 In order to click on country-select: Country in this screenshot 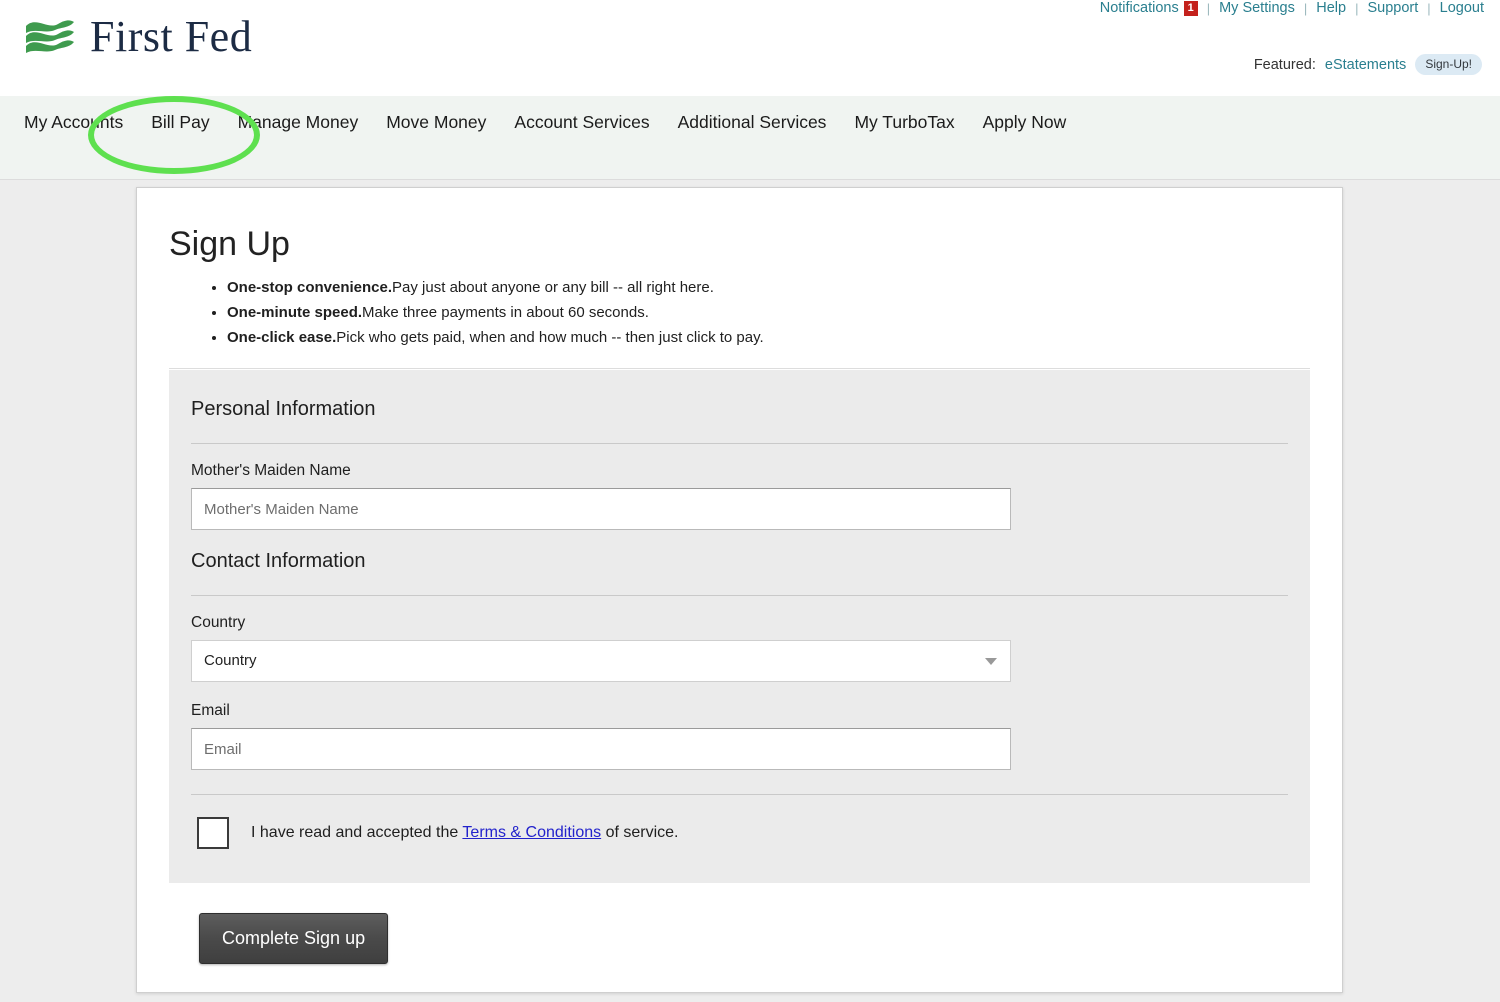, I will do `click(601, 661)`.